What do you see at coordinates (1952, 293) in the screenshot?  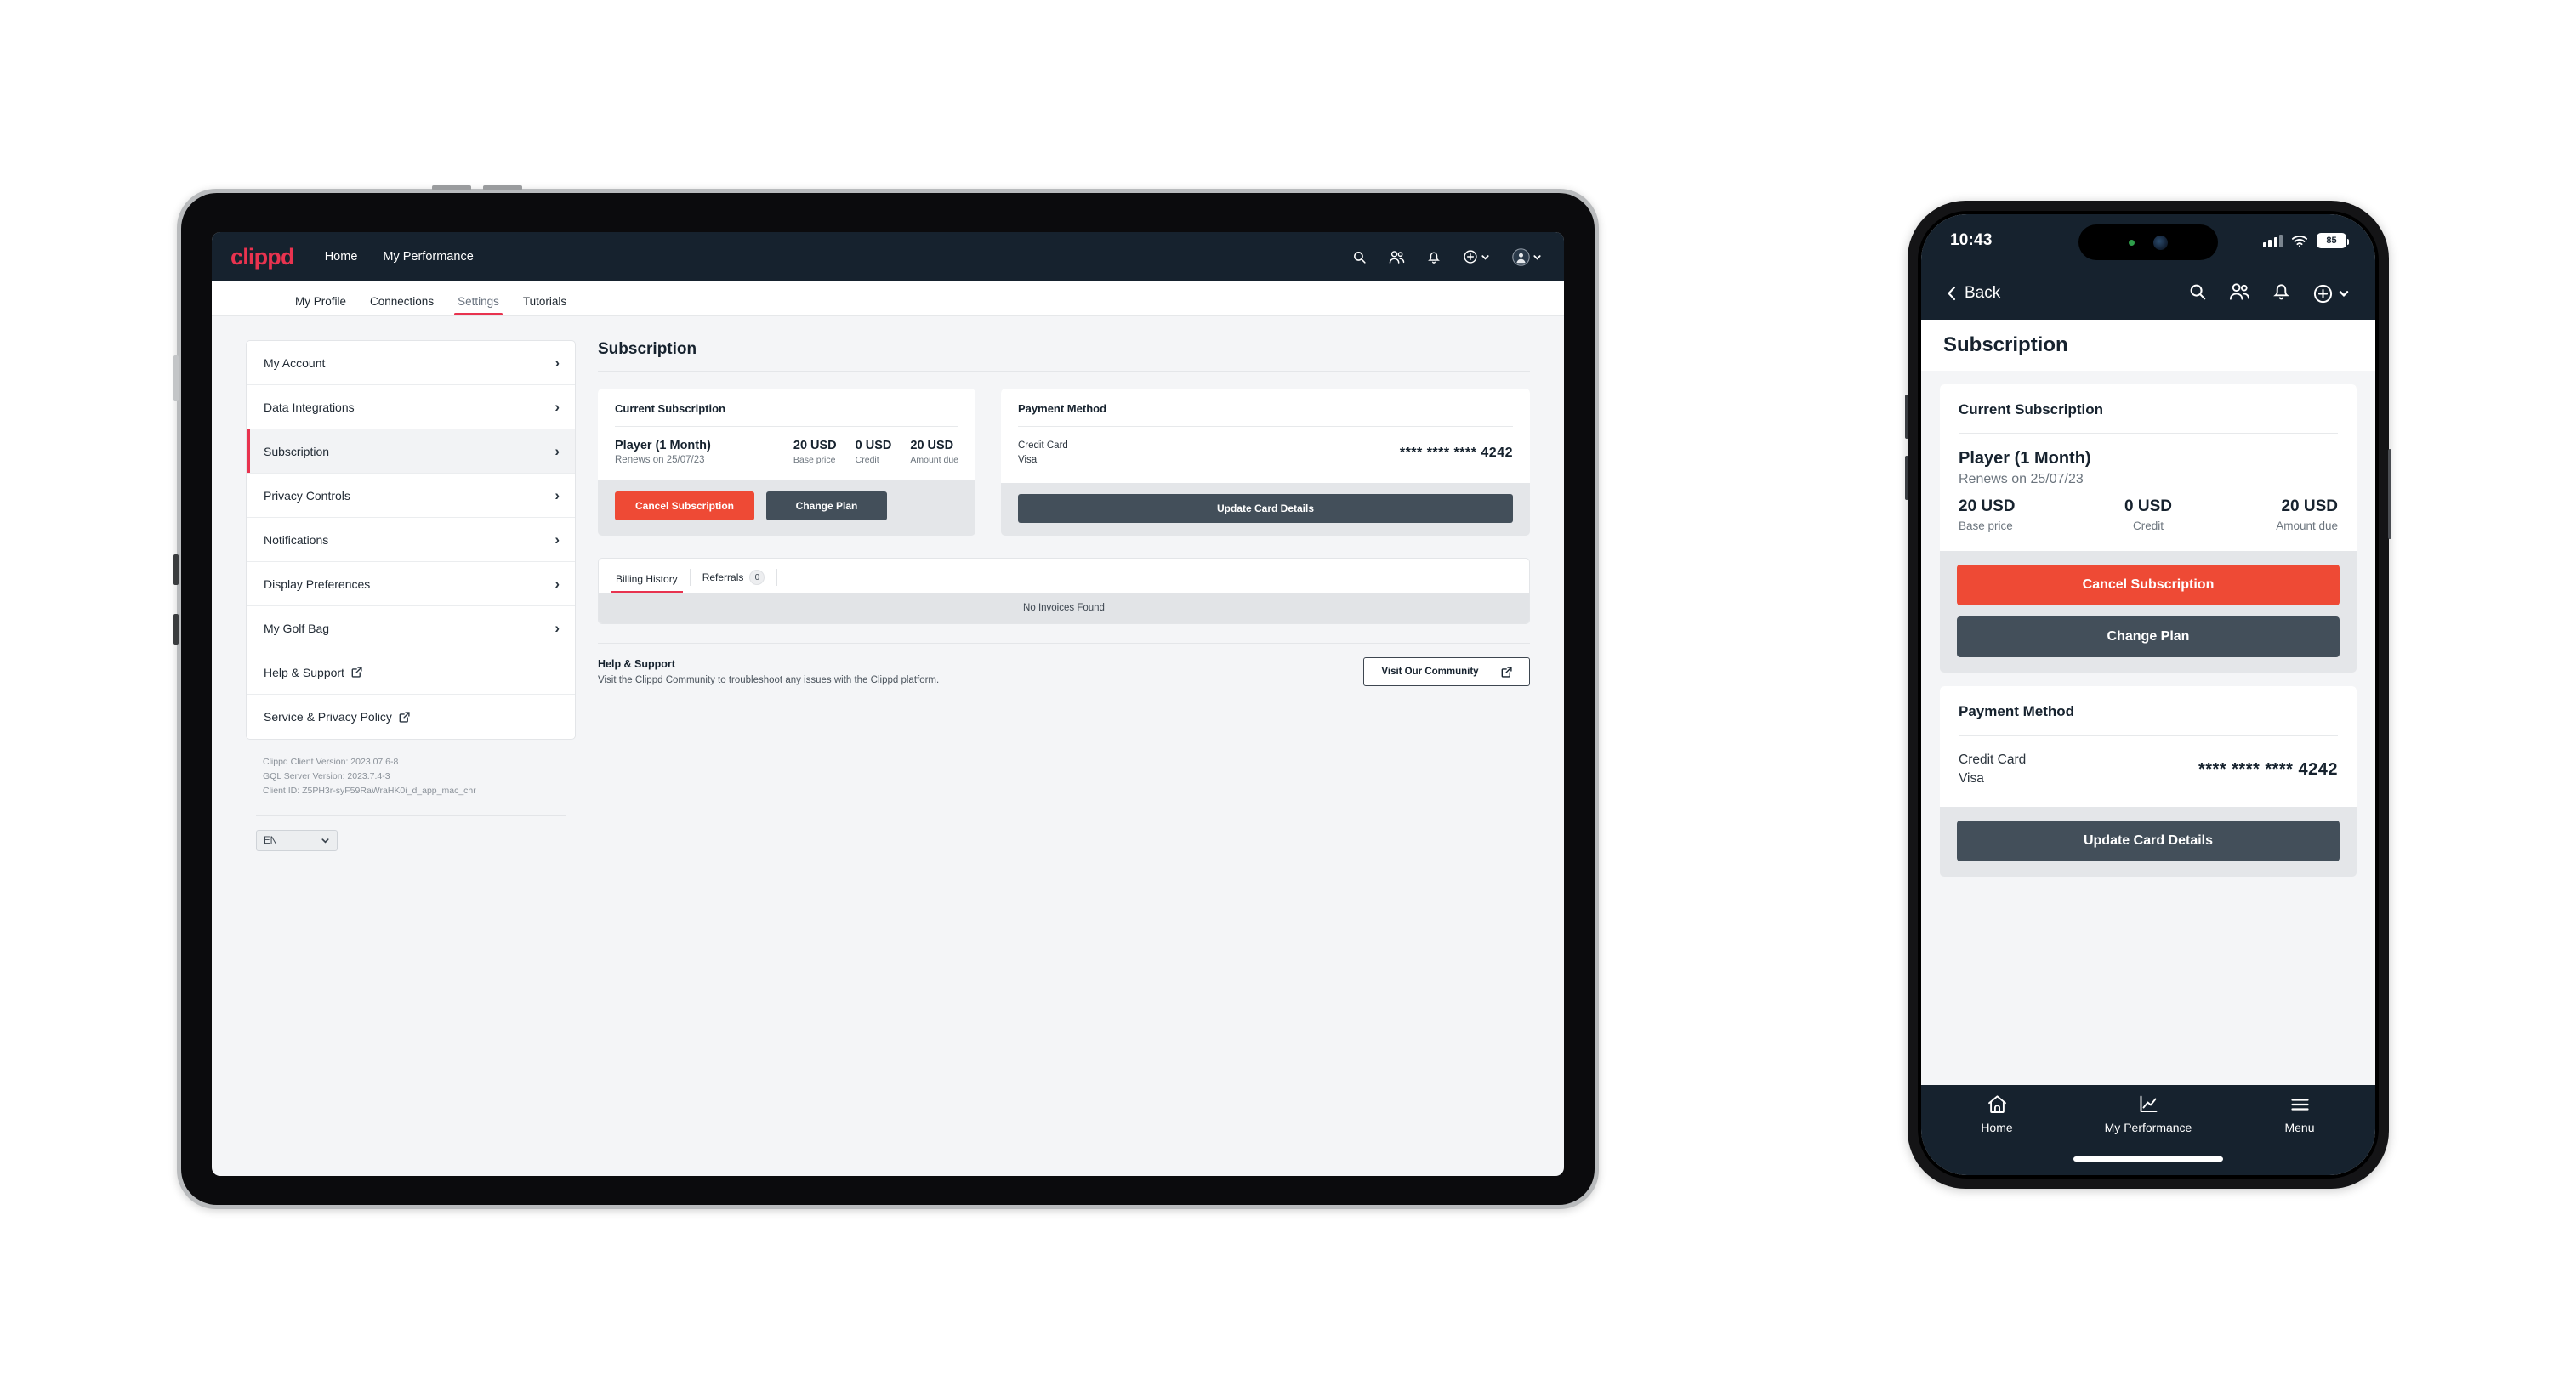 I see `chevron-left-icon` at bounding box center [1952, 293].